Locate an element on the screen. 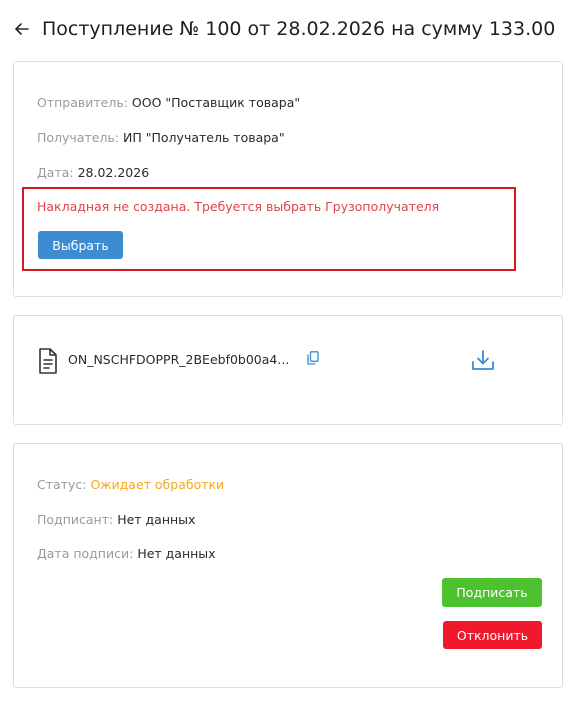  sign-date-label: Дата подписи: is located at coordinates (85, 553).